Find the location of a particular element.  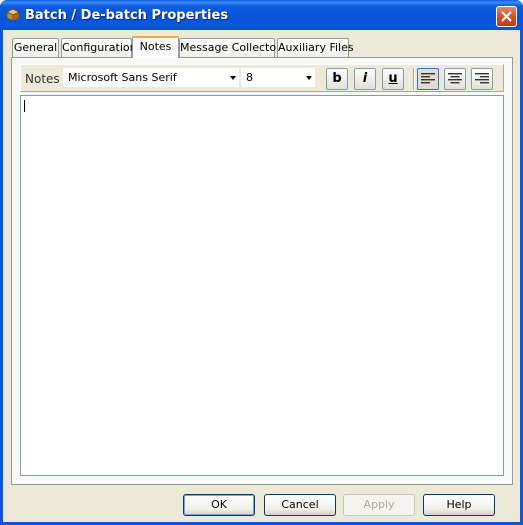

align-right-icon is located at coordinates (482, 78).